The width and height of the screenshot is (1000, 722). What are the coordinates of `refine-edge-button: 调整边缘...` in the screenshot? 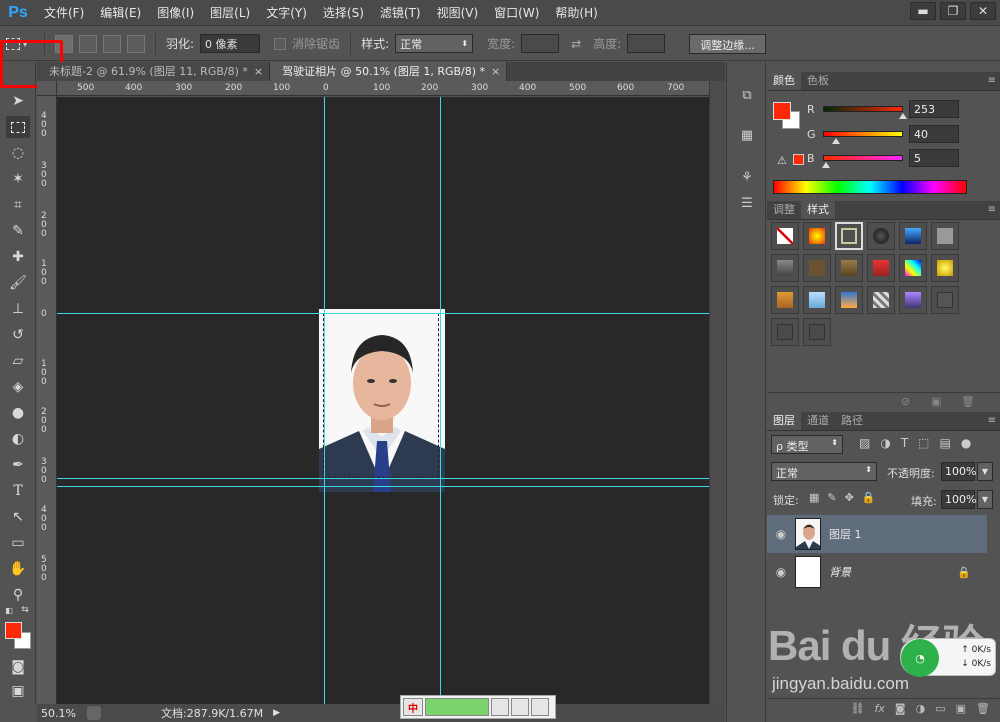 It's located at (727, 43).